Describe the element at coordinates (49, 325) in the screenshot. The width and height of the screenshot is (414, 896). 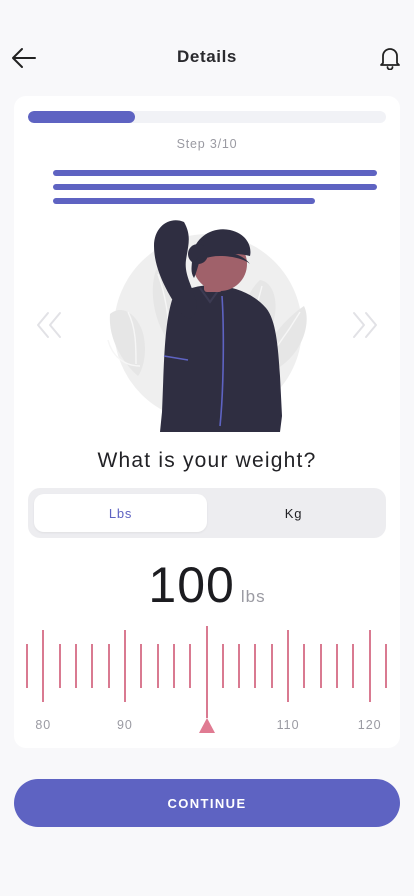
I see `double-chevron-left-icon` at that location.